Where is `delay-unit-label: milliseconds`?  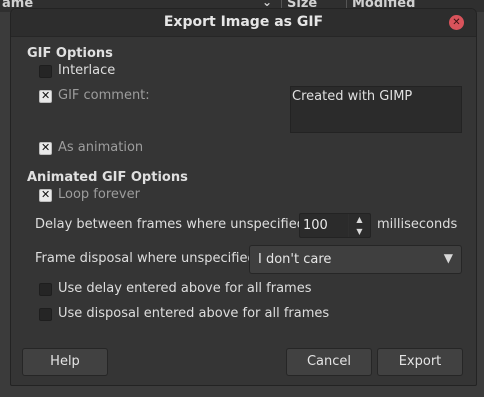
delay-unit-label: milliseconds is located at coordinates (417, 224).